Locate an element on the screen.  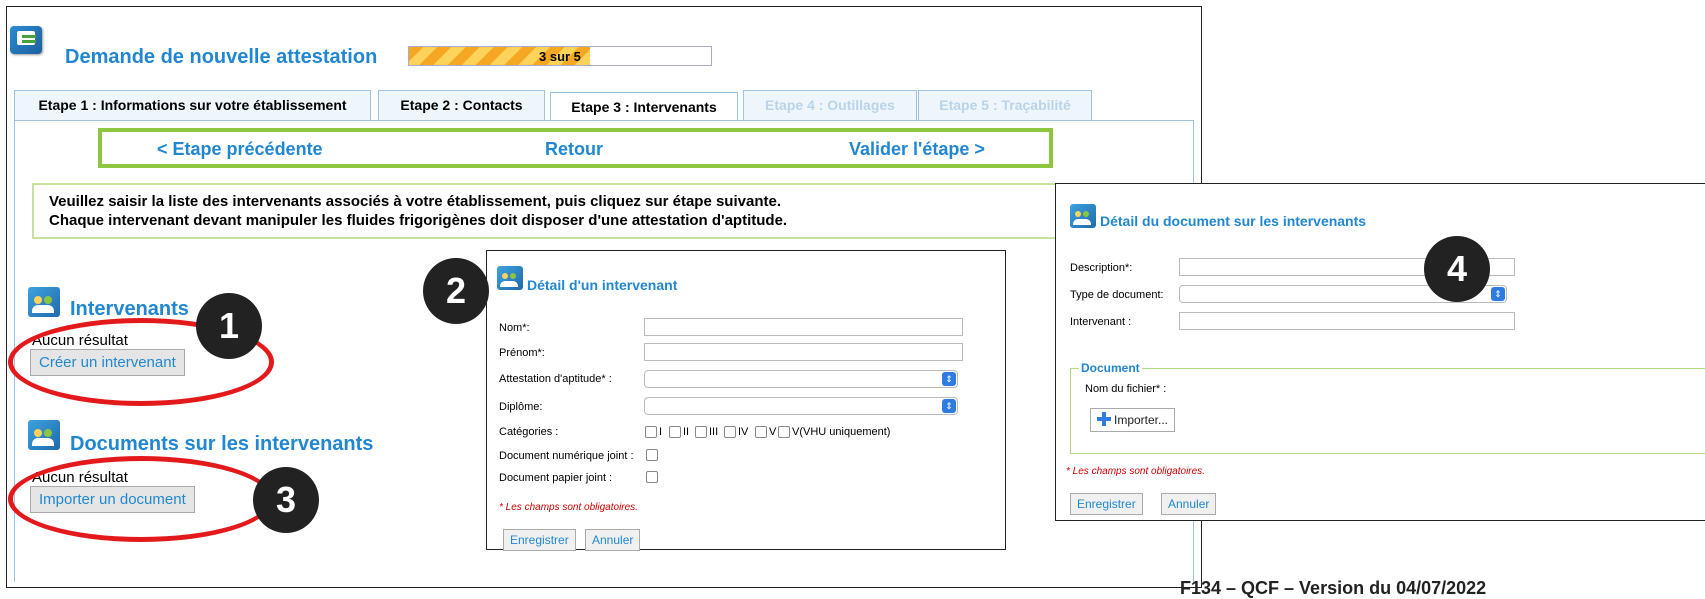
category-i-label: I is located at coordinates (661, 432).